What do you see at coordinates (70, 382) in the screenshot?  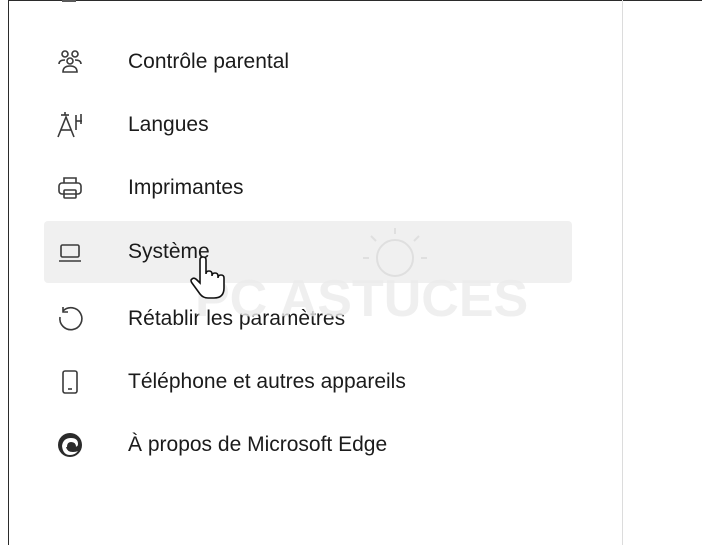 I see `phone-icon` at bounding box center [70, 382].